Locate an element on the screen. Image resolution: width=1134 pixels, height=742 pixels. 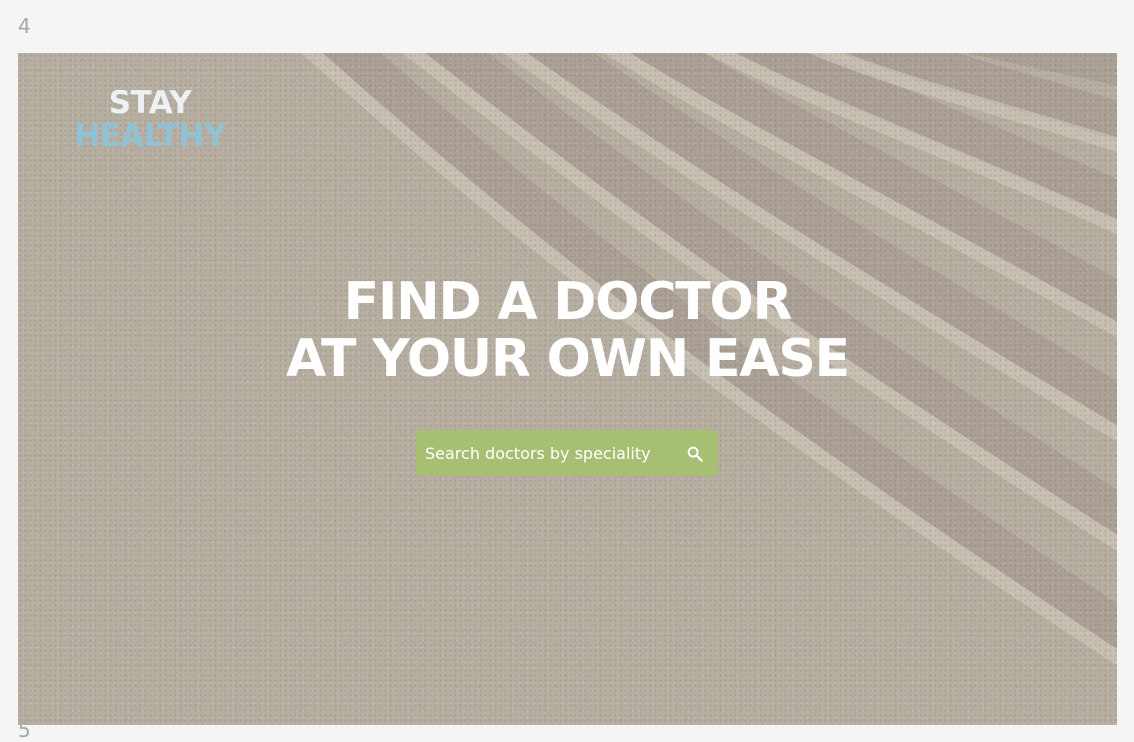
hero-heading: FIND A DOCTOR AT YOUR OWN EASE is located at coordinates (567, 331).